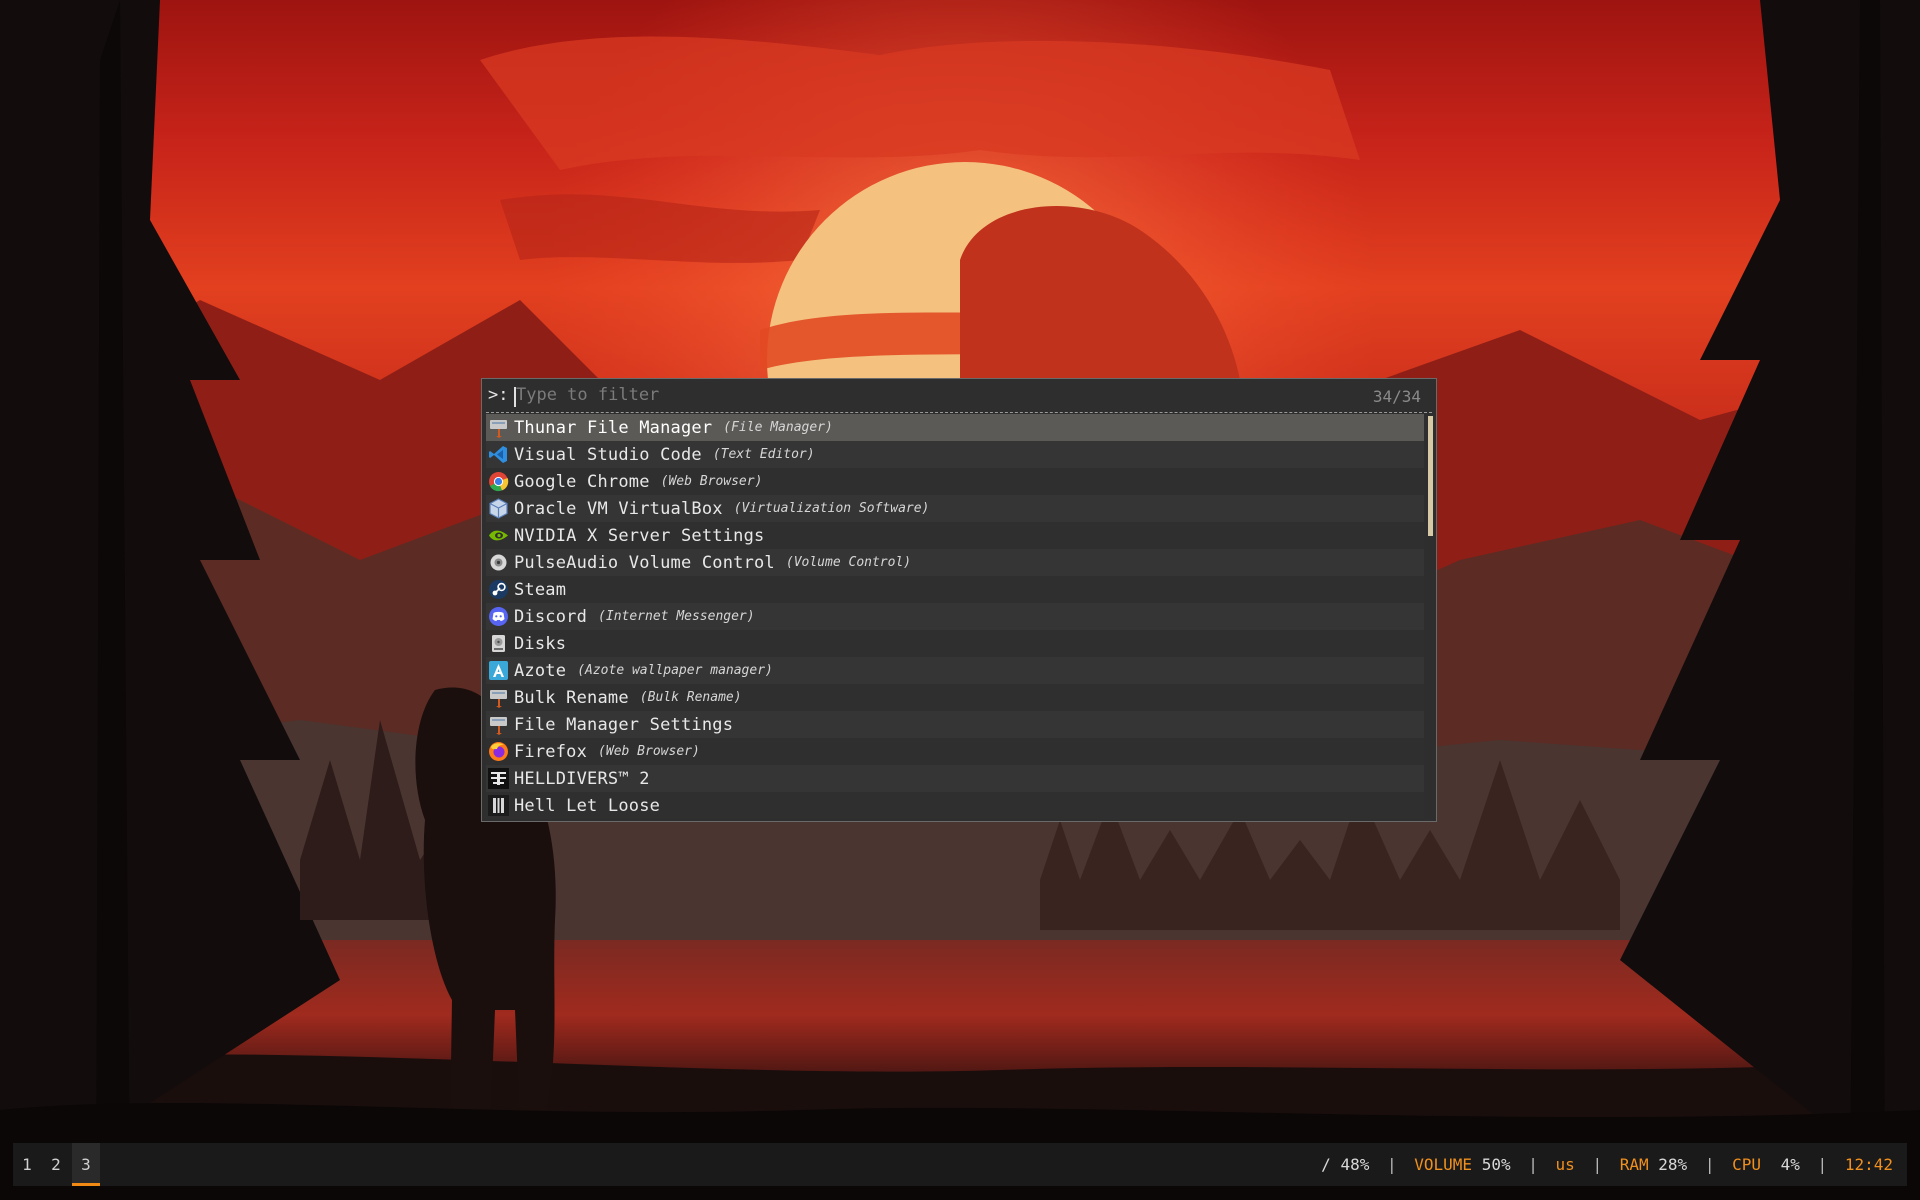 The width and height of the screenshot is (1920, 1200). What do you see at coordinates (498, 805) in the screenshot?
I see `hell-let-loose-icon` at bounding box center [498, 805].